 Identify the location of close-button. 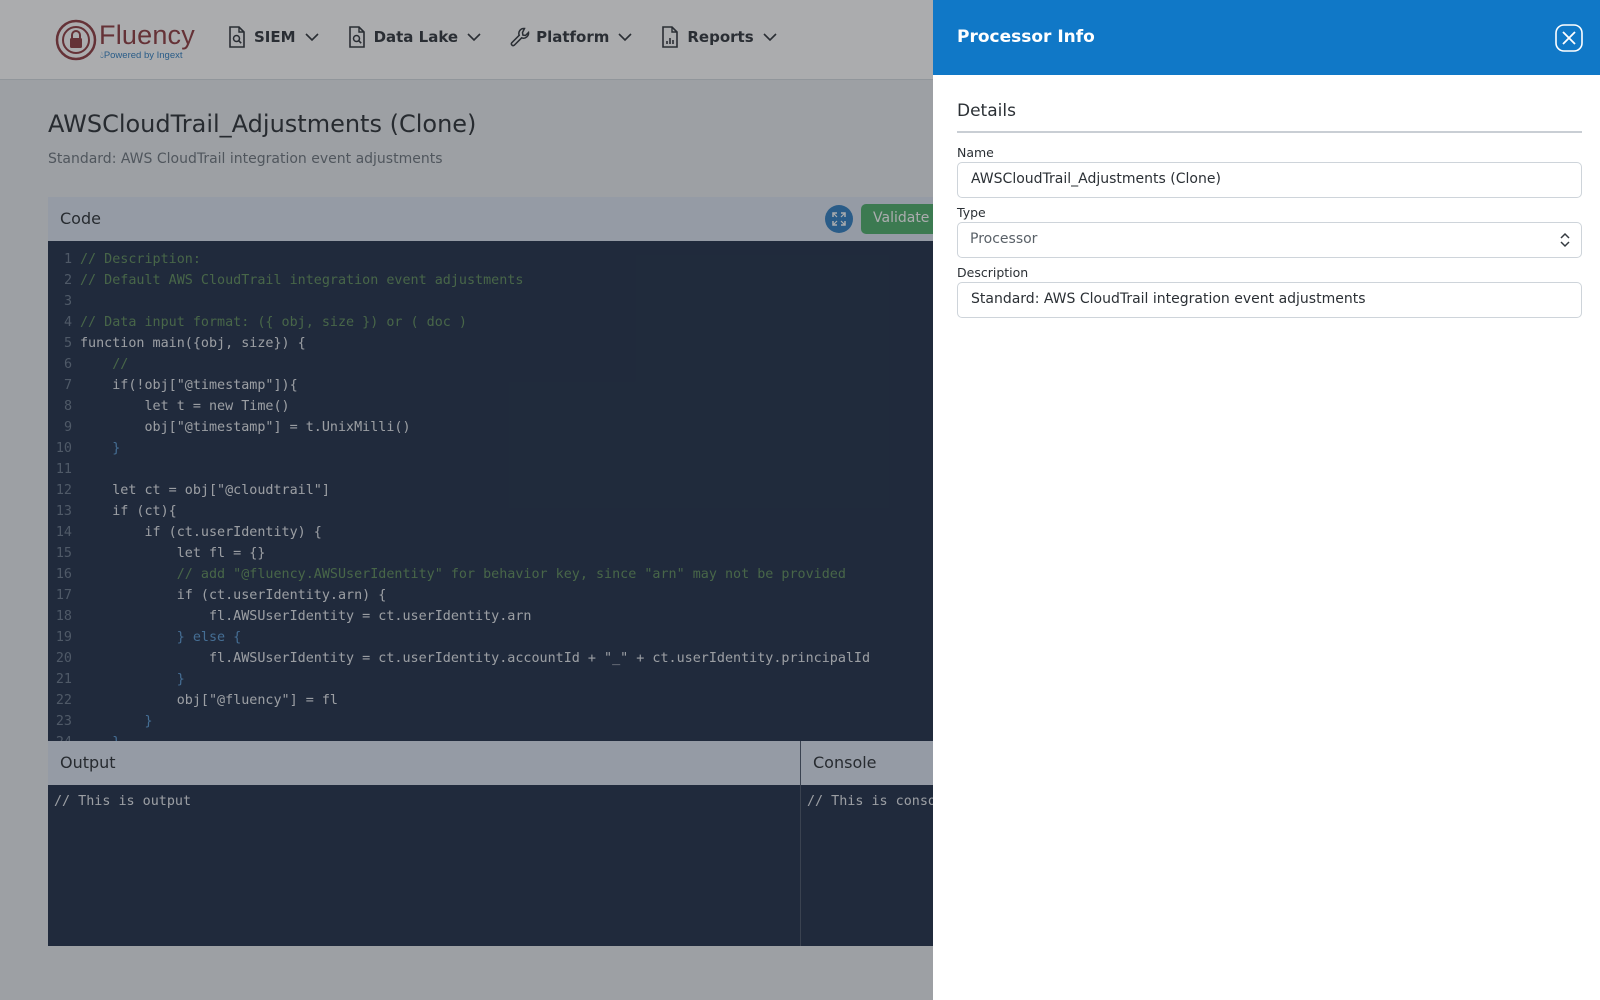
(1569, 38).